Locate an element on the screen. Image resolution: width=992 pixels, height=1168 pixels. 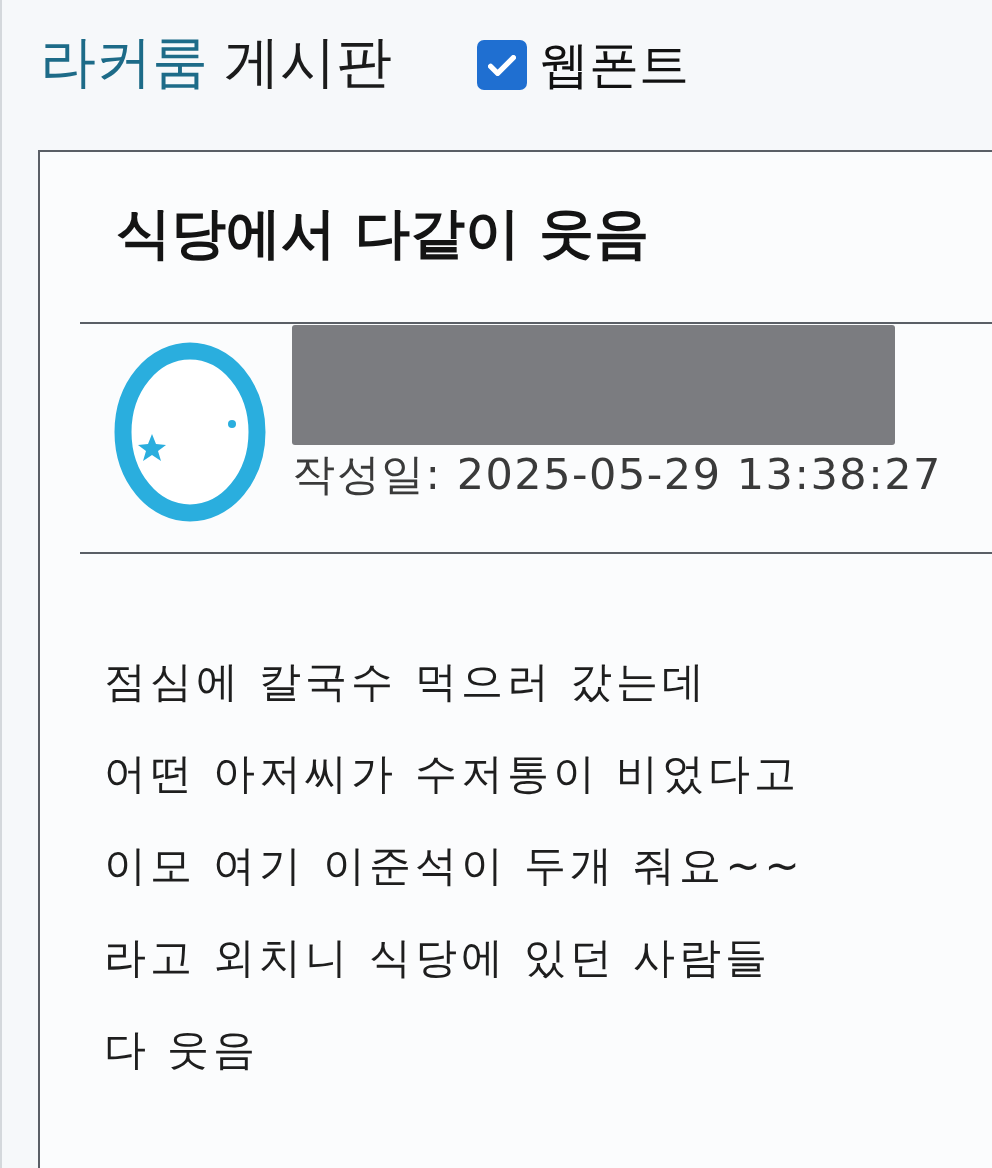
board-suffix: 게시판 is located at coordinates (308, 62).